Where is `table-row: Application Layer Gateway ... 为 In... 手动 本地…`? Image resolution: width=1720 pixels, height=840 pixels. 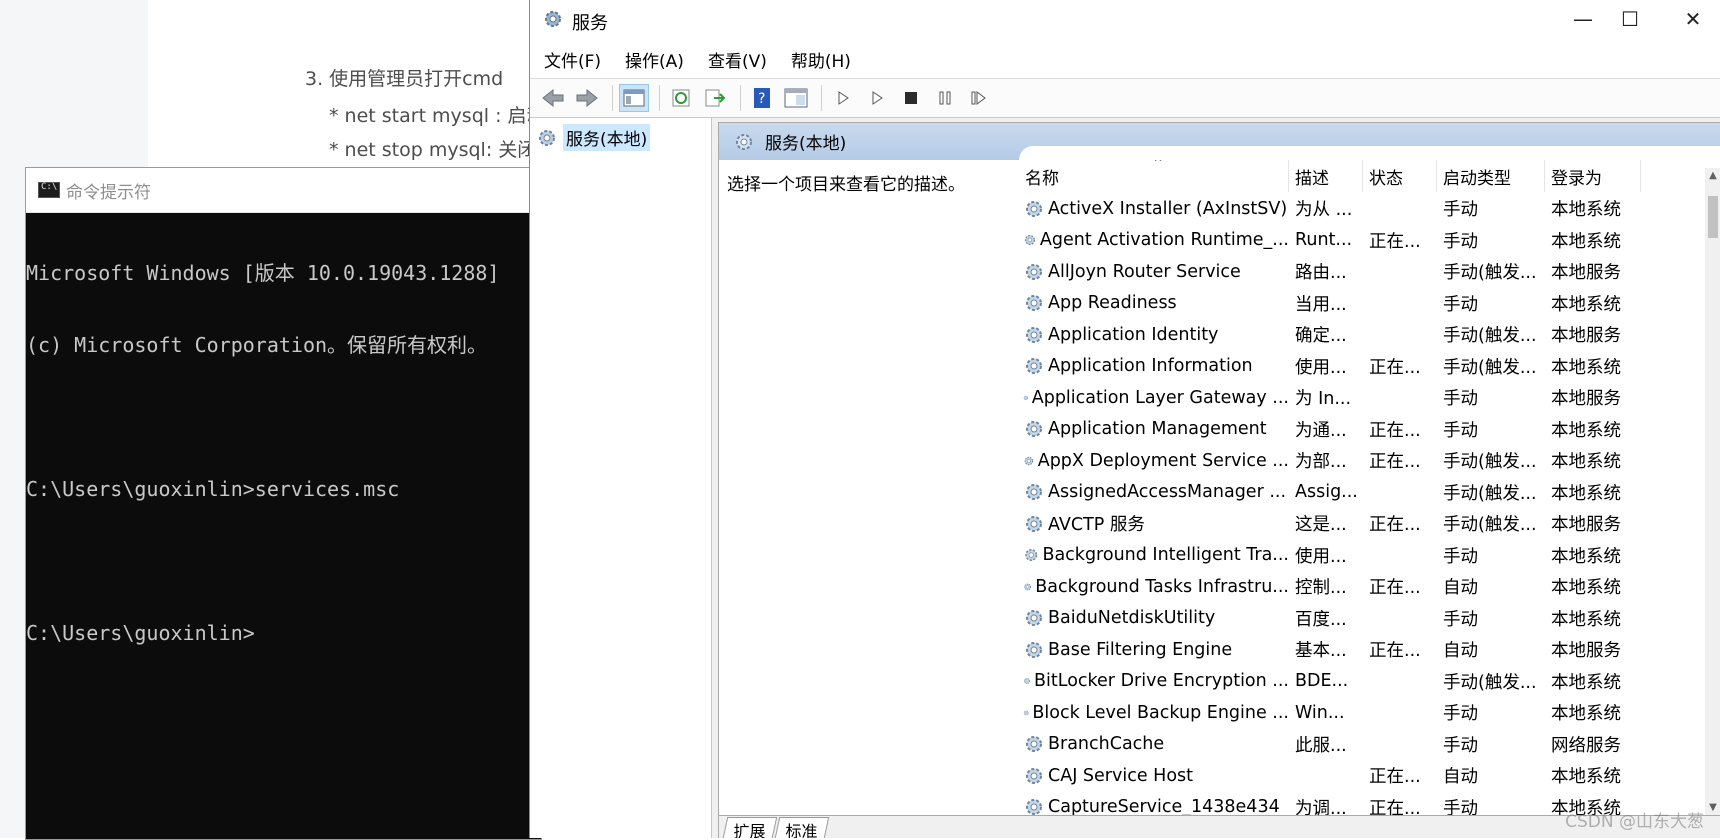
table-row: Application Layer Gateway ... 为 In... 手动 本地… is located at coordinates (1369, 398).